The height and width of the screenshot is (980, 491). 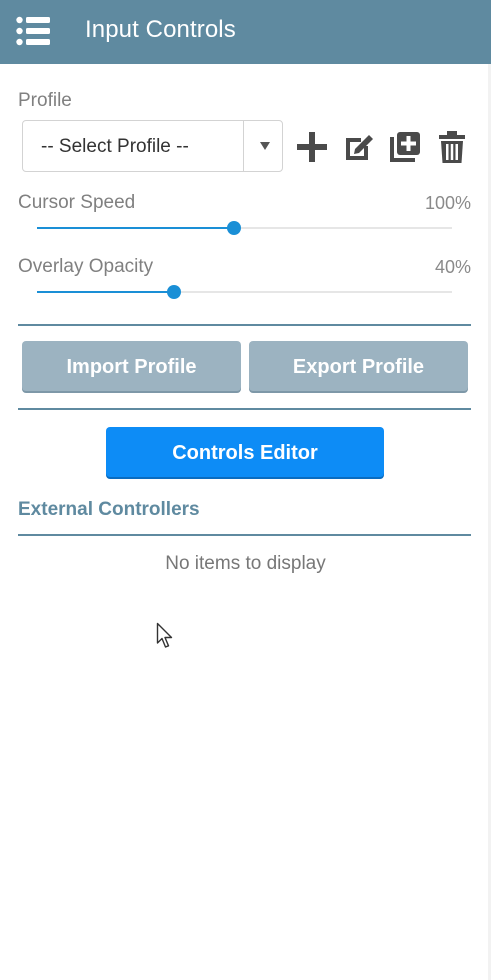 I want to click on duplicate-profile-button, so click(x=405, y=147).